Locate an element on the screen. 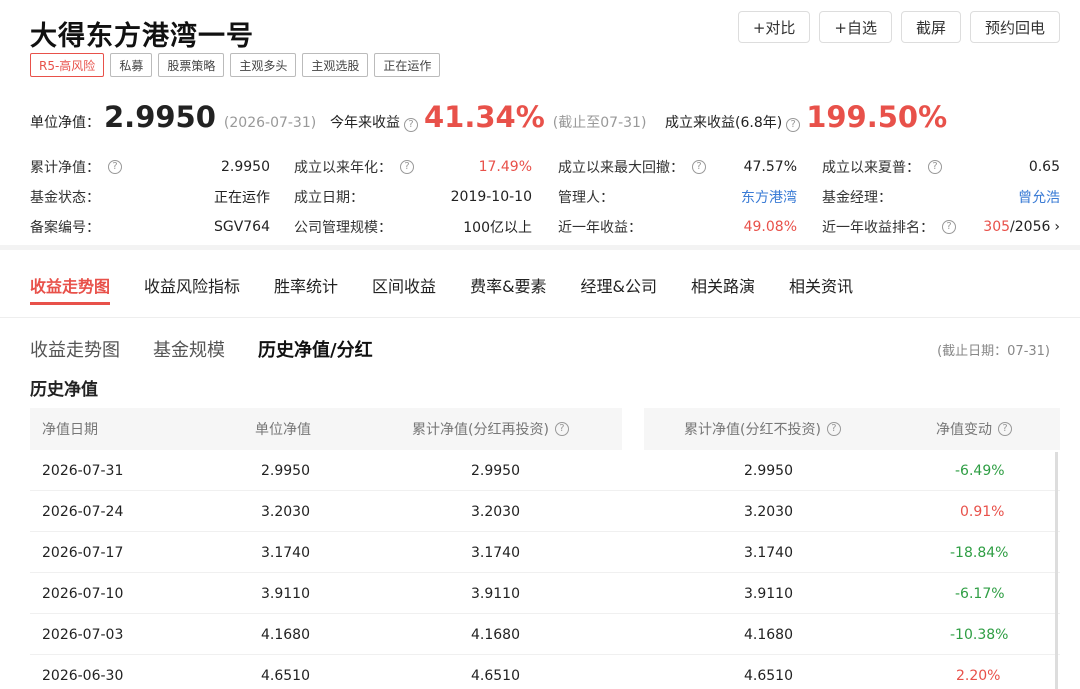 The height and width of the screenshot is (689, 1080). table-row: 2026-06-30 4.6510 4.6510 4.6510 2.20% is located at coordinates (545, 672).